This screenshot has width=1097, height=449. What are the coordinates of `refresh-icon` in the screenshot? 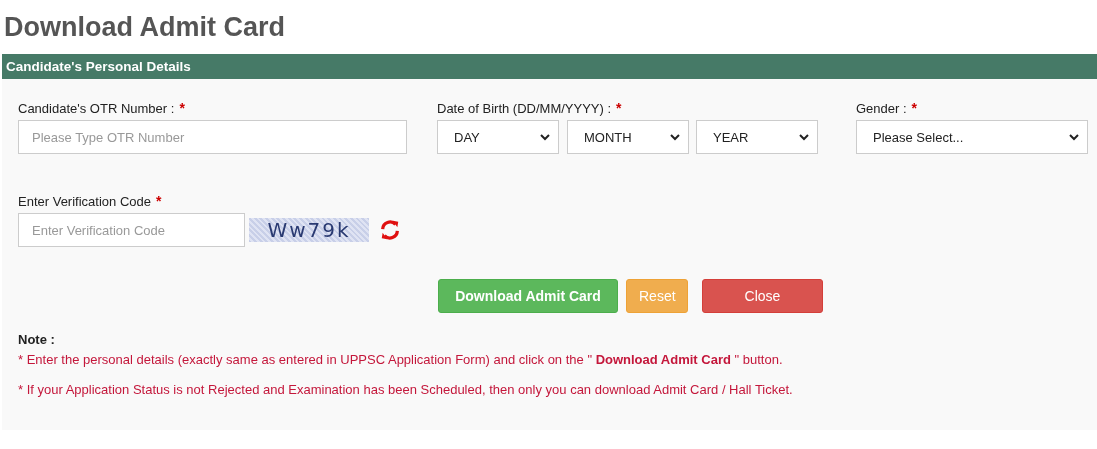 It's located at (390, 230).